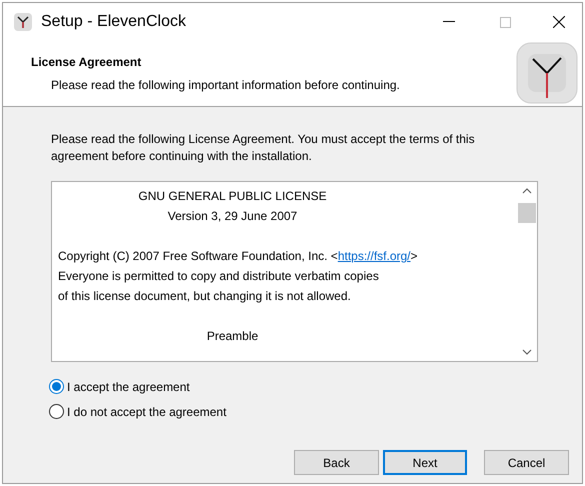  What do you see at coordinates (119, 386) in the screenshot?
I see `radio-option: I accept the agreement` at bounding box center [119, 386].